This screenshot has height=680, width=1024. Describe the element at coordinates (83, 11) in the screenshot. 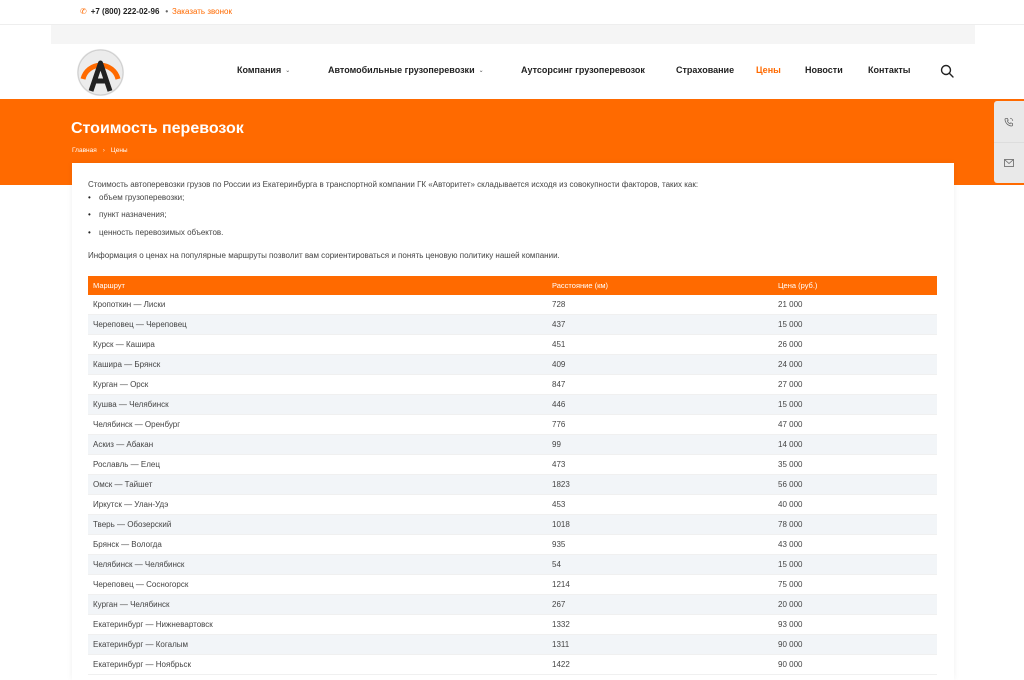

I see `phone-icon: ✆` at that location.